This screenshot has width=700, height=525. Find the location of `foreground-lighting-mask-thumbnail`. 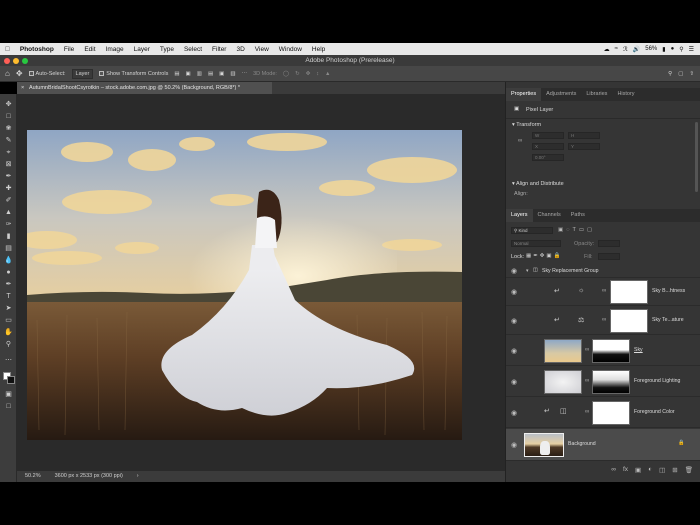

foreground-lighting-mask-thumbnail is located at coordinates (611, 382).